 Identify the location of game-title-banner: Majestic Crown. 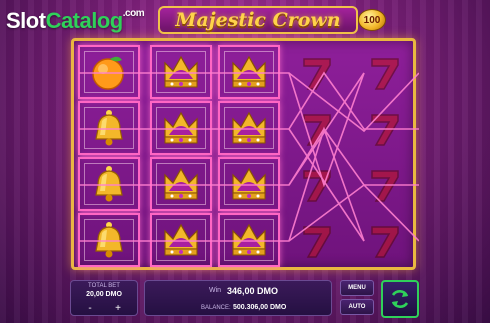
(258, 20).